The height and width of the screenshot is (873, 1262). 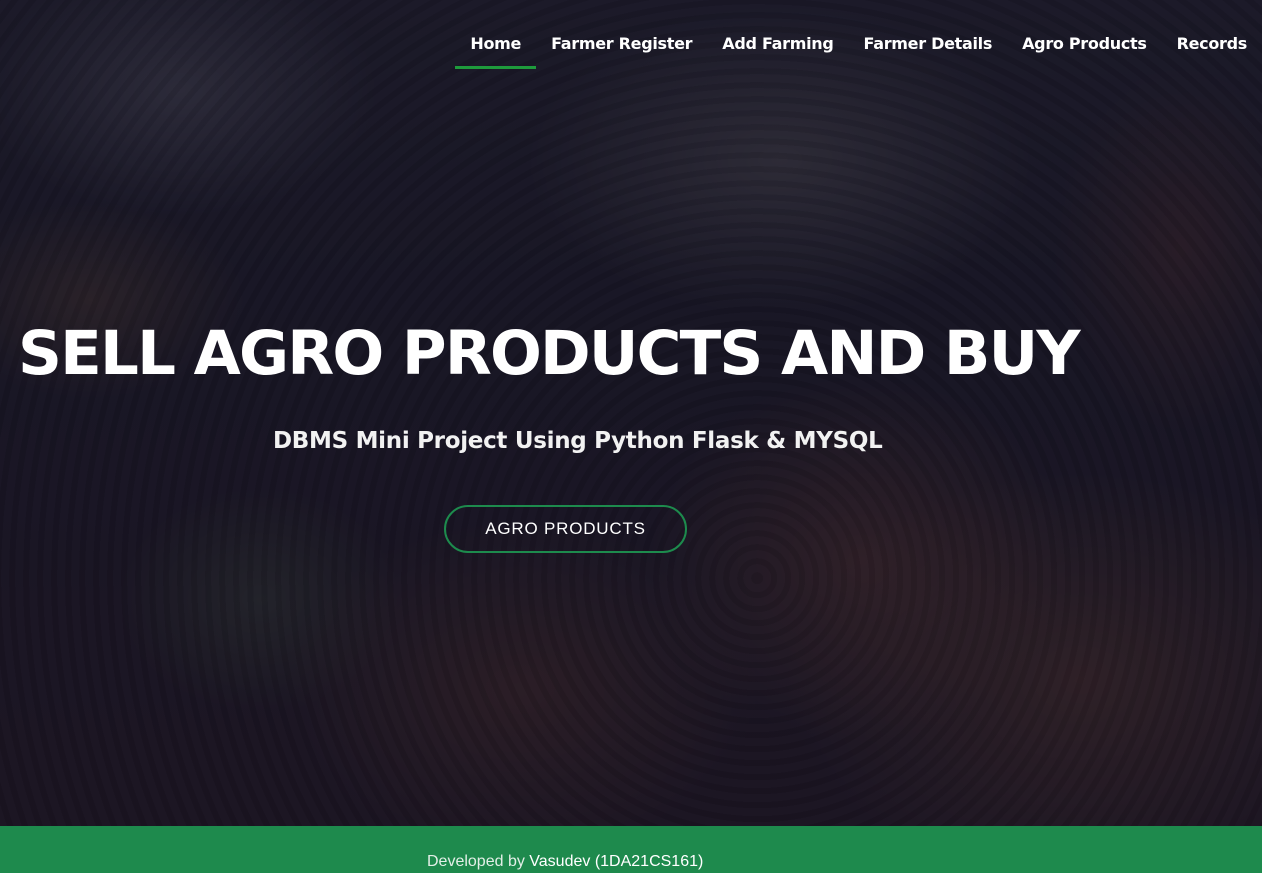 What do you see at coordinates (621, 44) in the screenshot?
I see `nav-link-farmer-register: Farmer Register` at bounding box center [621, 44].